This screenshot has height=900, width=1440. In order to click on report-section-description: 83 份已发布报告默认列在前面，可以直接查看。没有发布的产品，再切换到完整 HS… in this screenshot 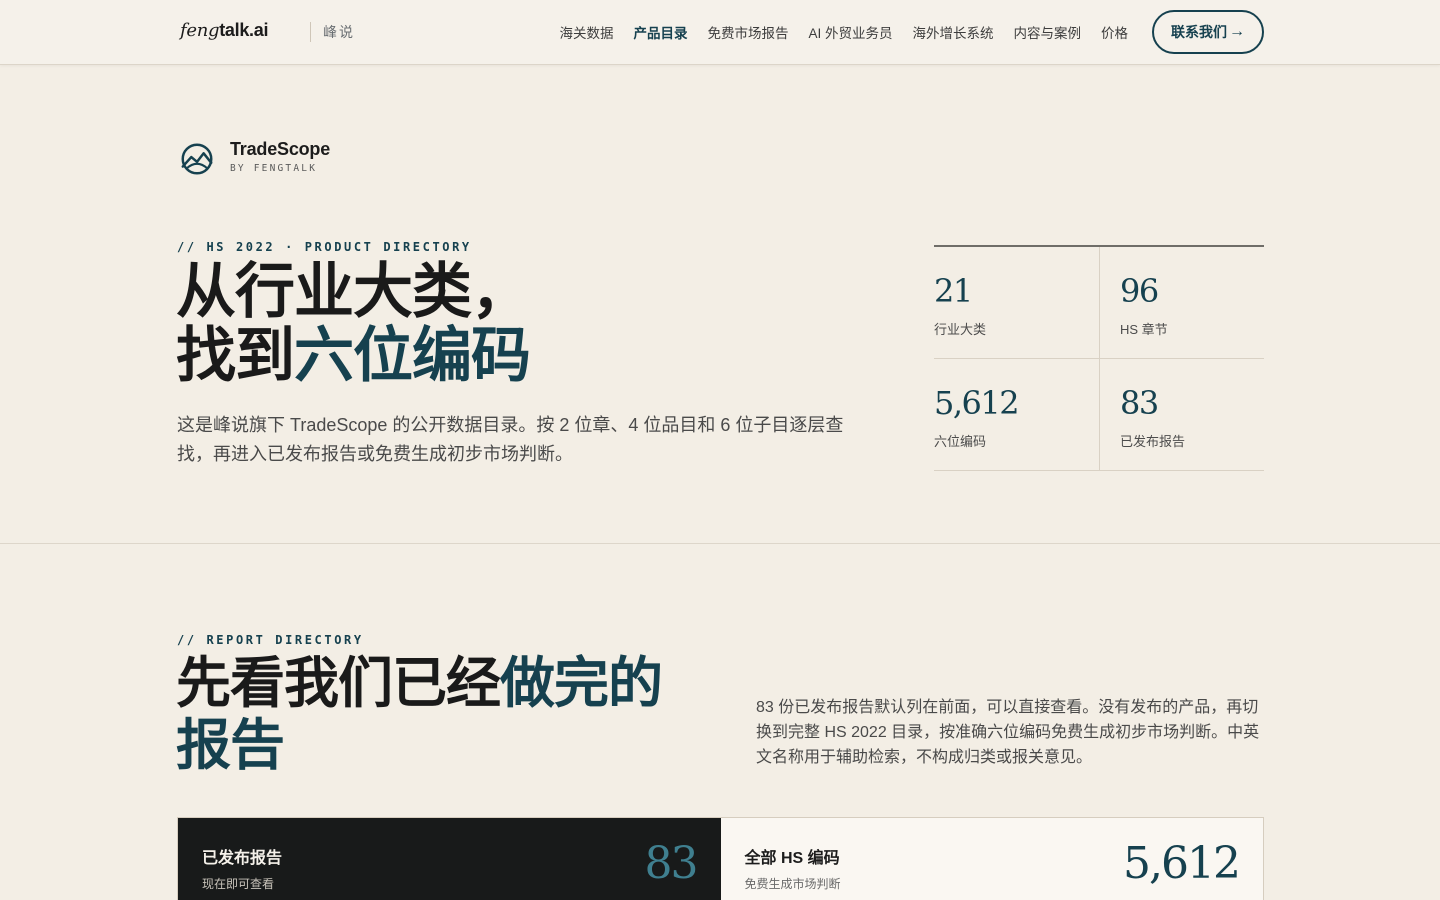, I will do `click(1008, 732)`.